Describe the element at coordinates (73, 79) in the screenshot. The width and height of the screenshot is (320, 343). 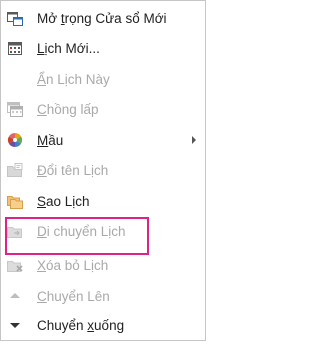
I see `menu-item-label: Ẩn Lịch Này` at that location.